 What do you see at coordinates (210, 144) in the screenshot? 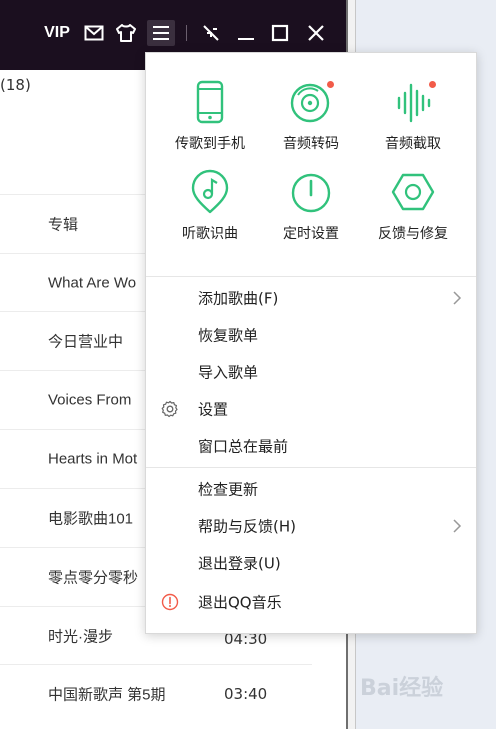
I see `grid-label: 传歌到手机` at bounding box center [210, 144].